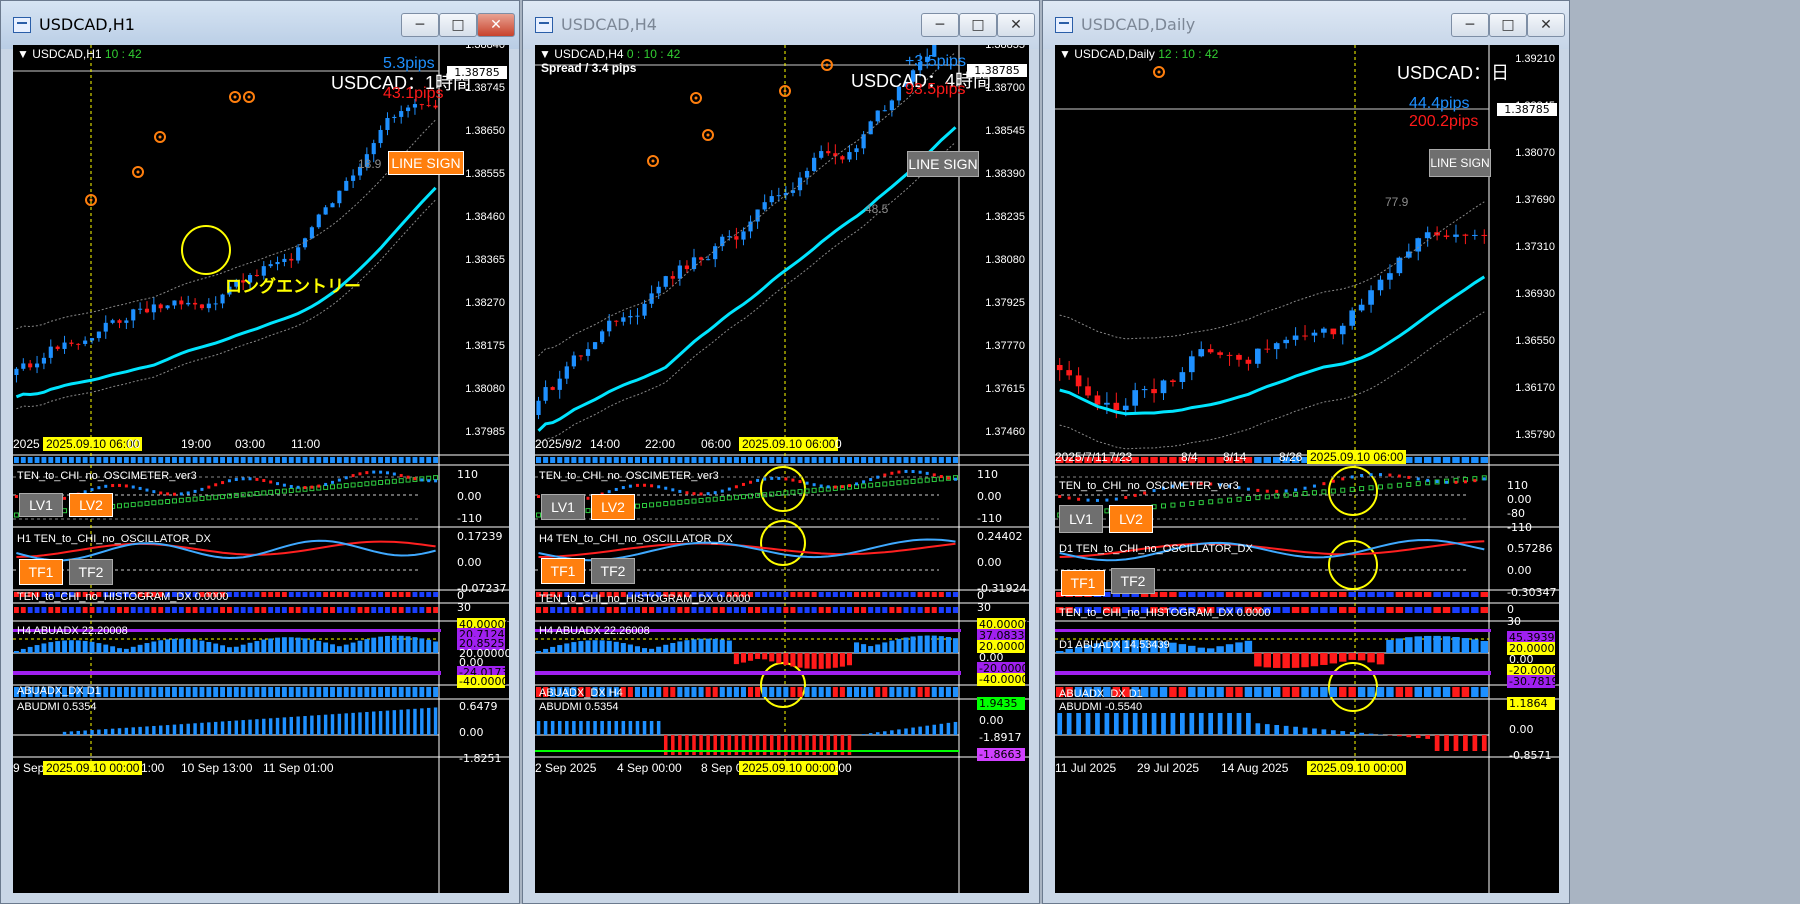  What do you see at coordinates (781, 25) in the screenshot?
I see `window-titlebar: USDCAD,H4 ─ □ ✕` at bounding box center [781, 25].